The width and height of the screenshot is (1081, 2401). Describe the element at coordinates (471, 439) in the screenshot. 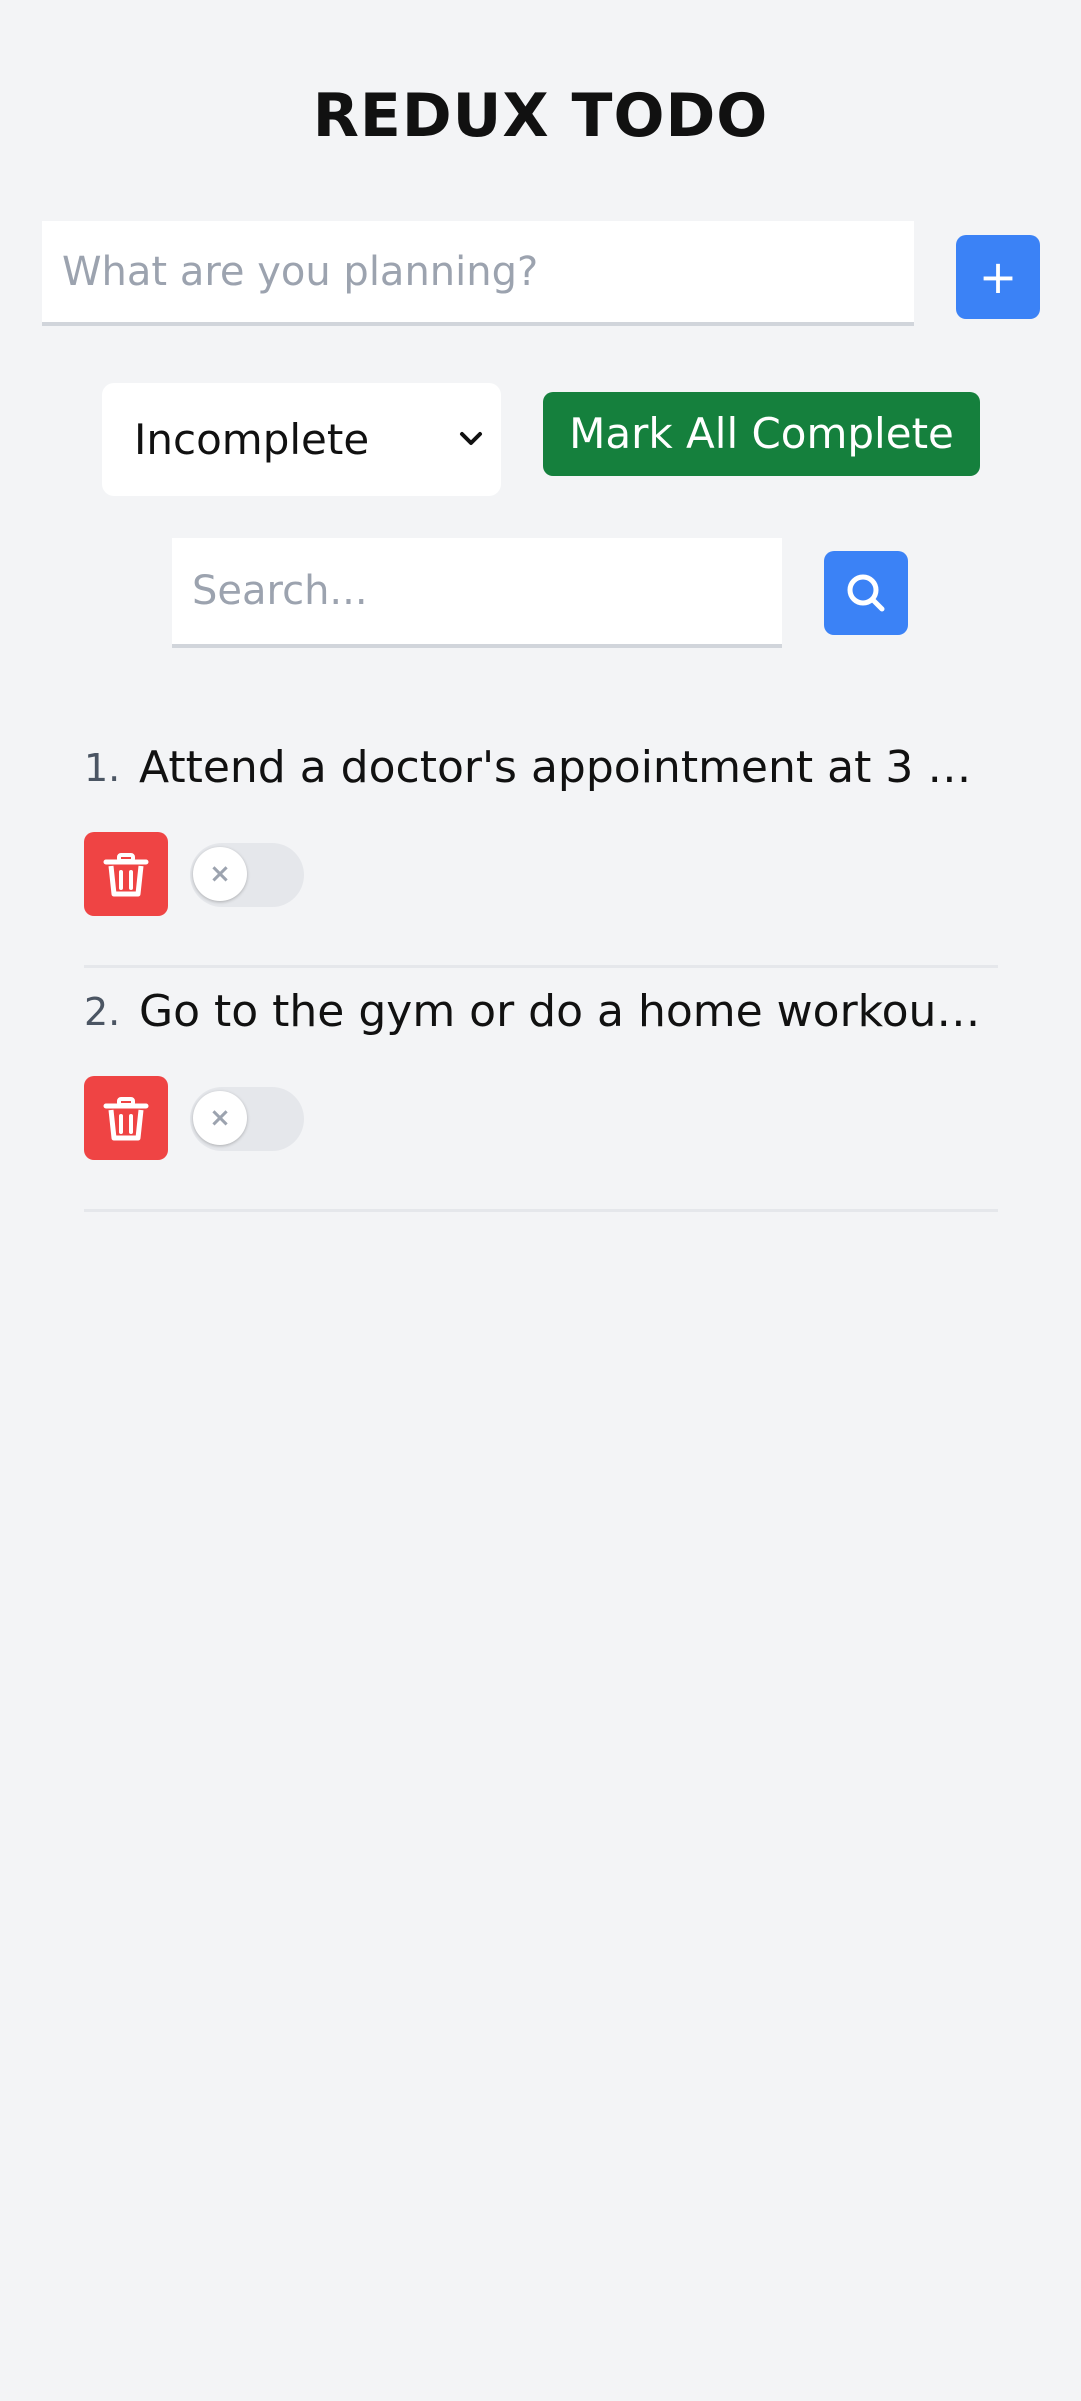

I see `chevron-down-icon` at that location.